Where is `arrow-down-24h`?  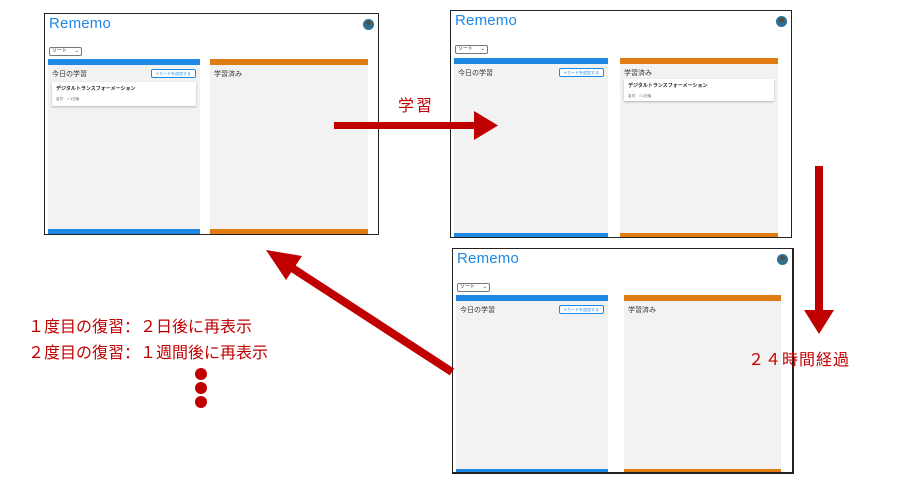
arrow-down-24h is located at coordinates (819, 250).